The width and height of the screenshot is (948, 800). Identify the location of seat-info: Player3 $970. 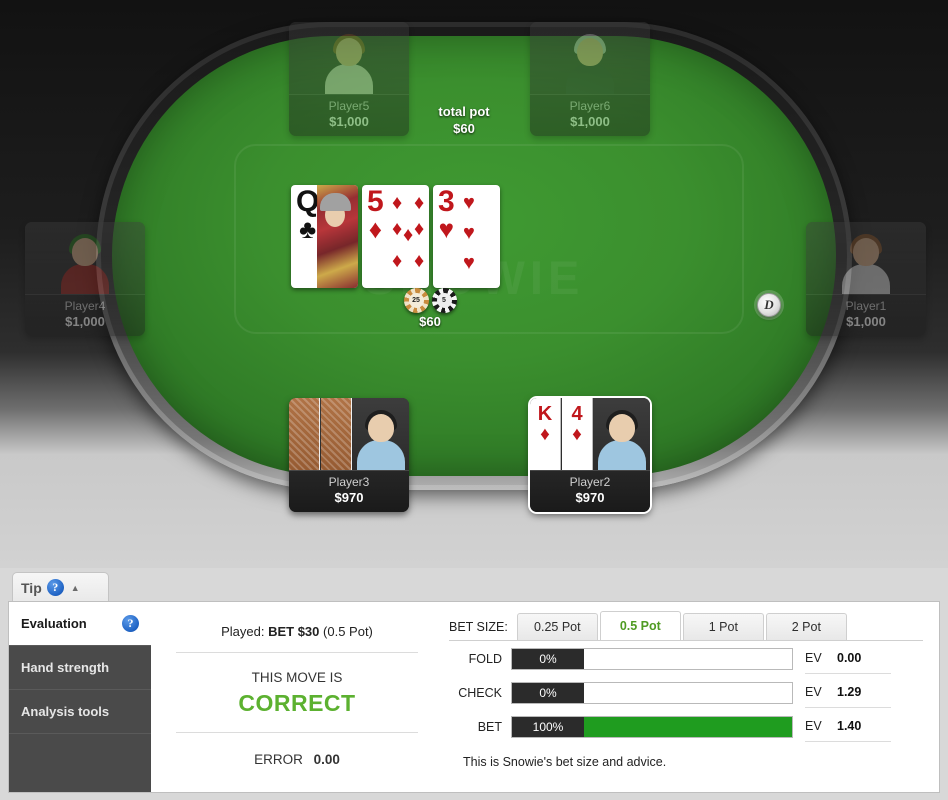
(349, 491).